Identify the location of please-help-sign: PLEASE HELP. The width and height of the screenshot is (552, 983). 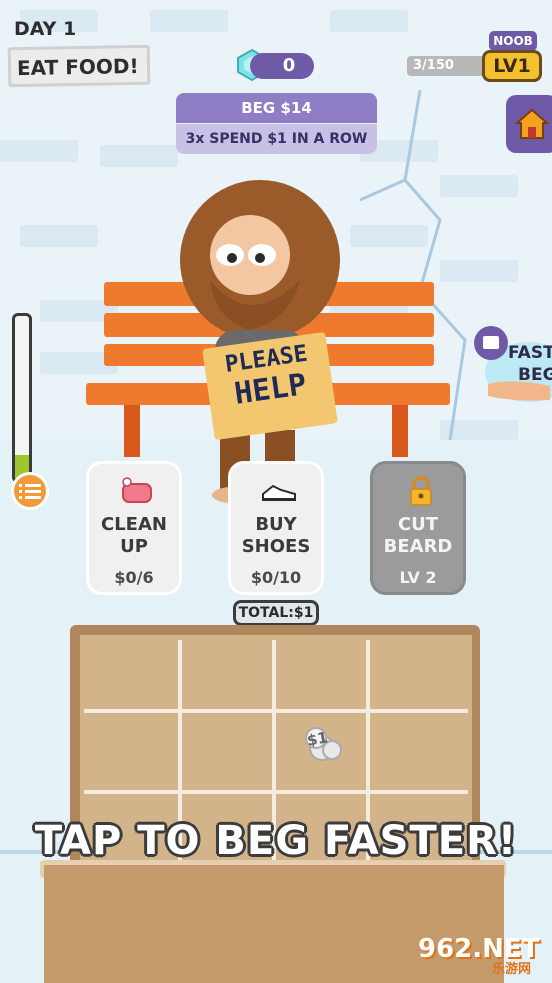
(270, 386).